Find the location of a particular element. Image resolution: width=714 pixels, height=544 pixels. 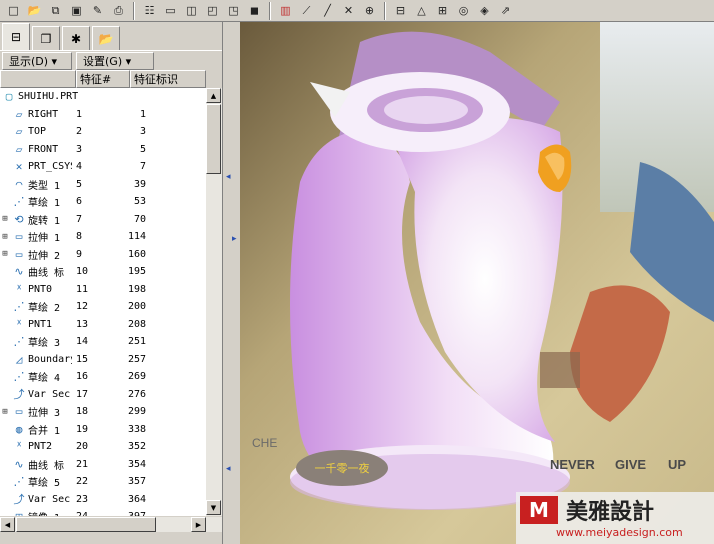

feature-name: PRT_CSYS is located at coordinates (50, 167).